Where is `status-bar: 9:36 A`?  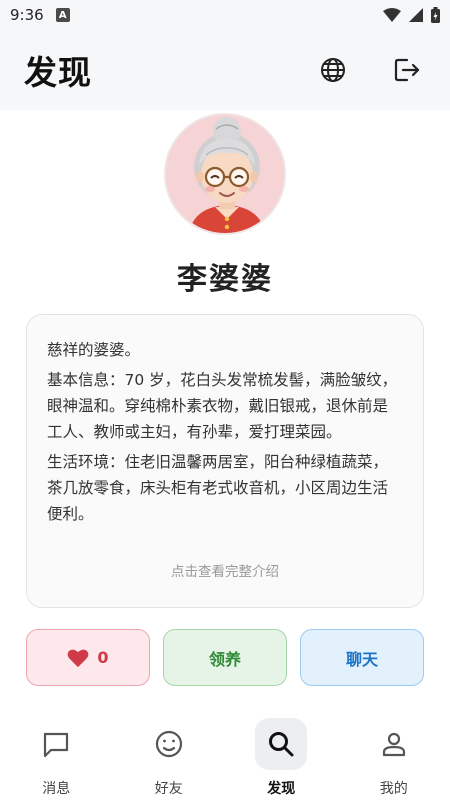 status-bar: 9:36 A is located at coordinates (225, 15).